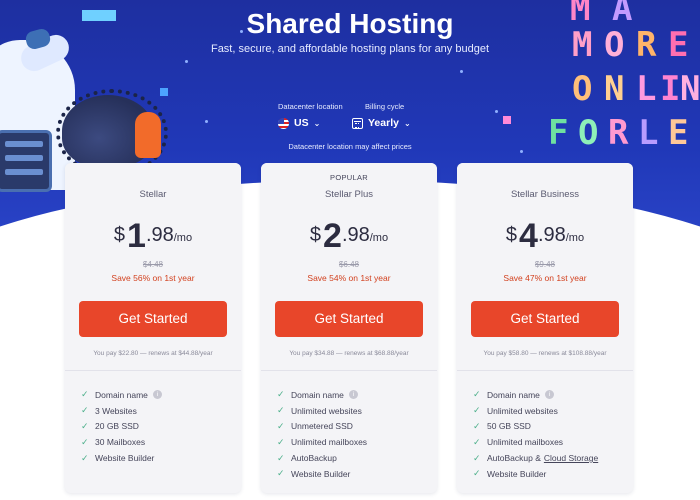  Describe the element at coordinates (26, 161) in the screenshot. I see `server-illustration` at that location.